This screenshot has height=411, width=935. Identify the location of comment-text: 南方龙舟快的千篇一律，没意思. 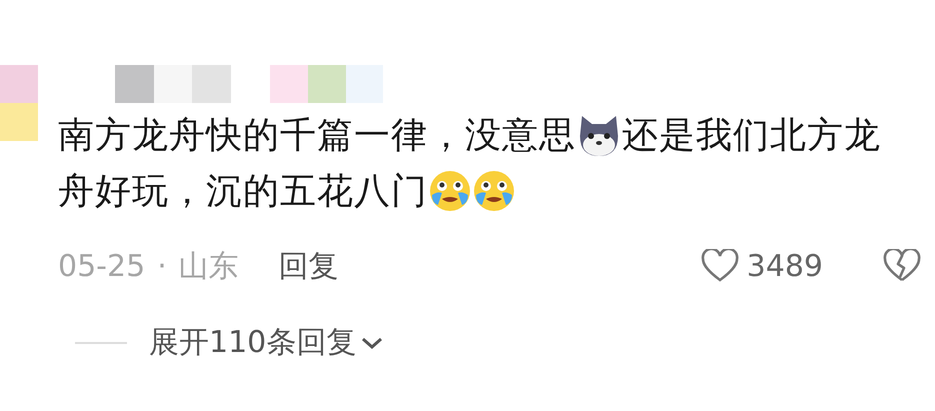
(317, 136).